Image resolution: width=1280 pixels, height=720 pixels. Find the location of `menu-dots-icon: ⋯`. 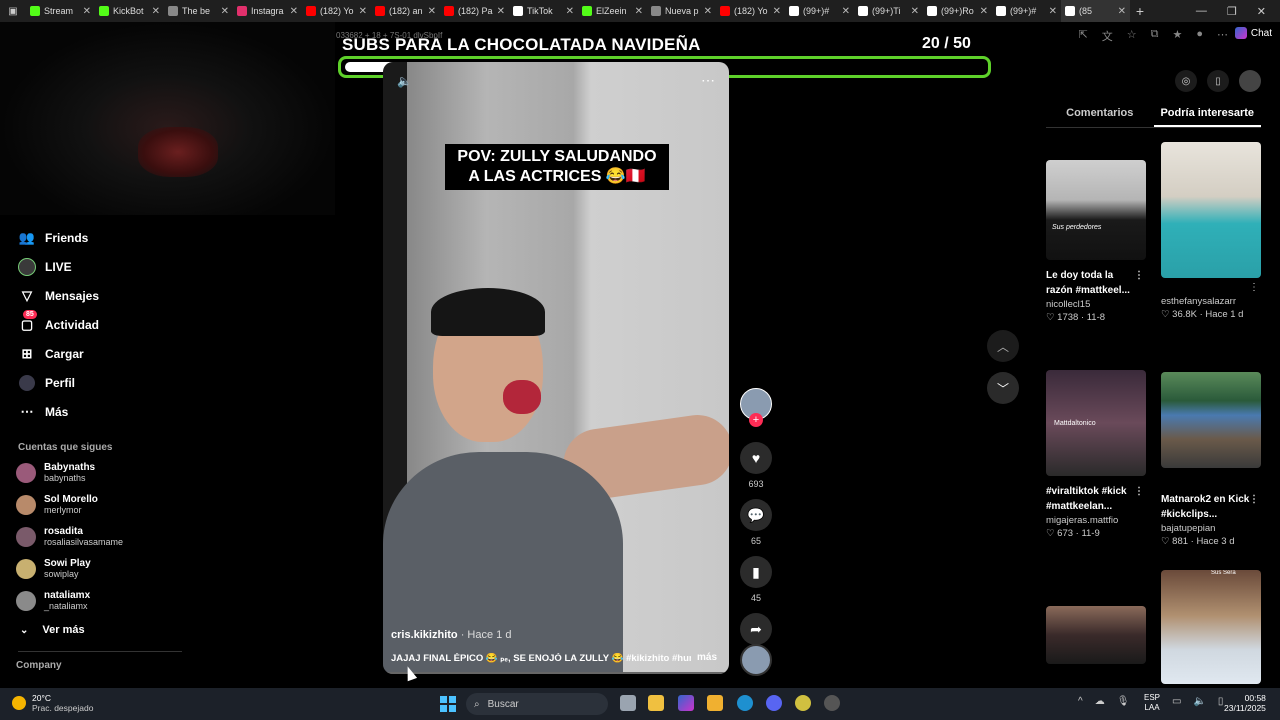

menu-dots-icon: ⋯ is located at coordinates (1222, 36).